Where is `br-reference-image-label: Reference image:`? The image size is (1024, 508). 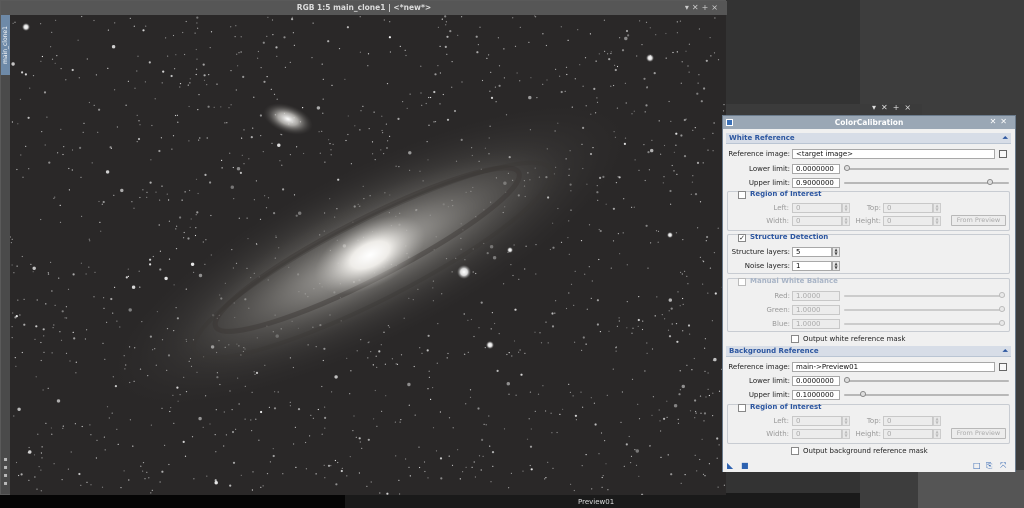
br-reference-image-label: Reference image: is located at coordinates (759, 367).